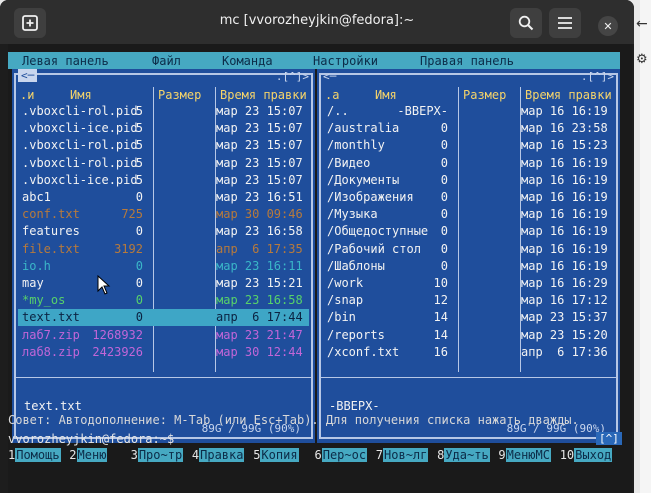 The height and width of the screenshot is (493, 651). Describe the element at coordinates (568, 95) in the screenshot. I see `right-header-time: Время правки` at that location.